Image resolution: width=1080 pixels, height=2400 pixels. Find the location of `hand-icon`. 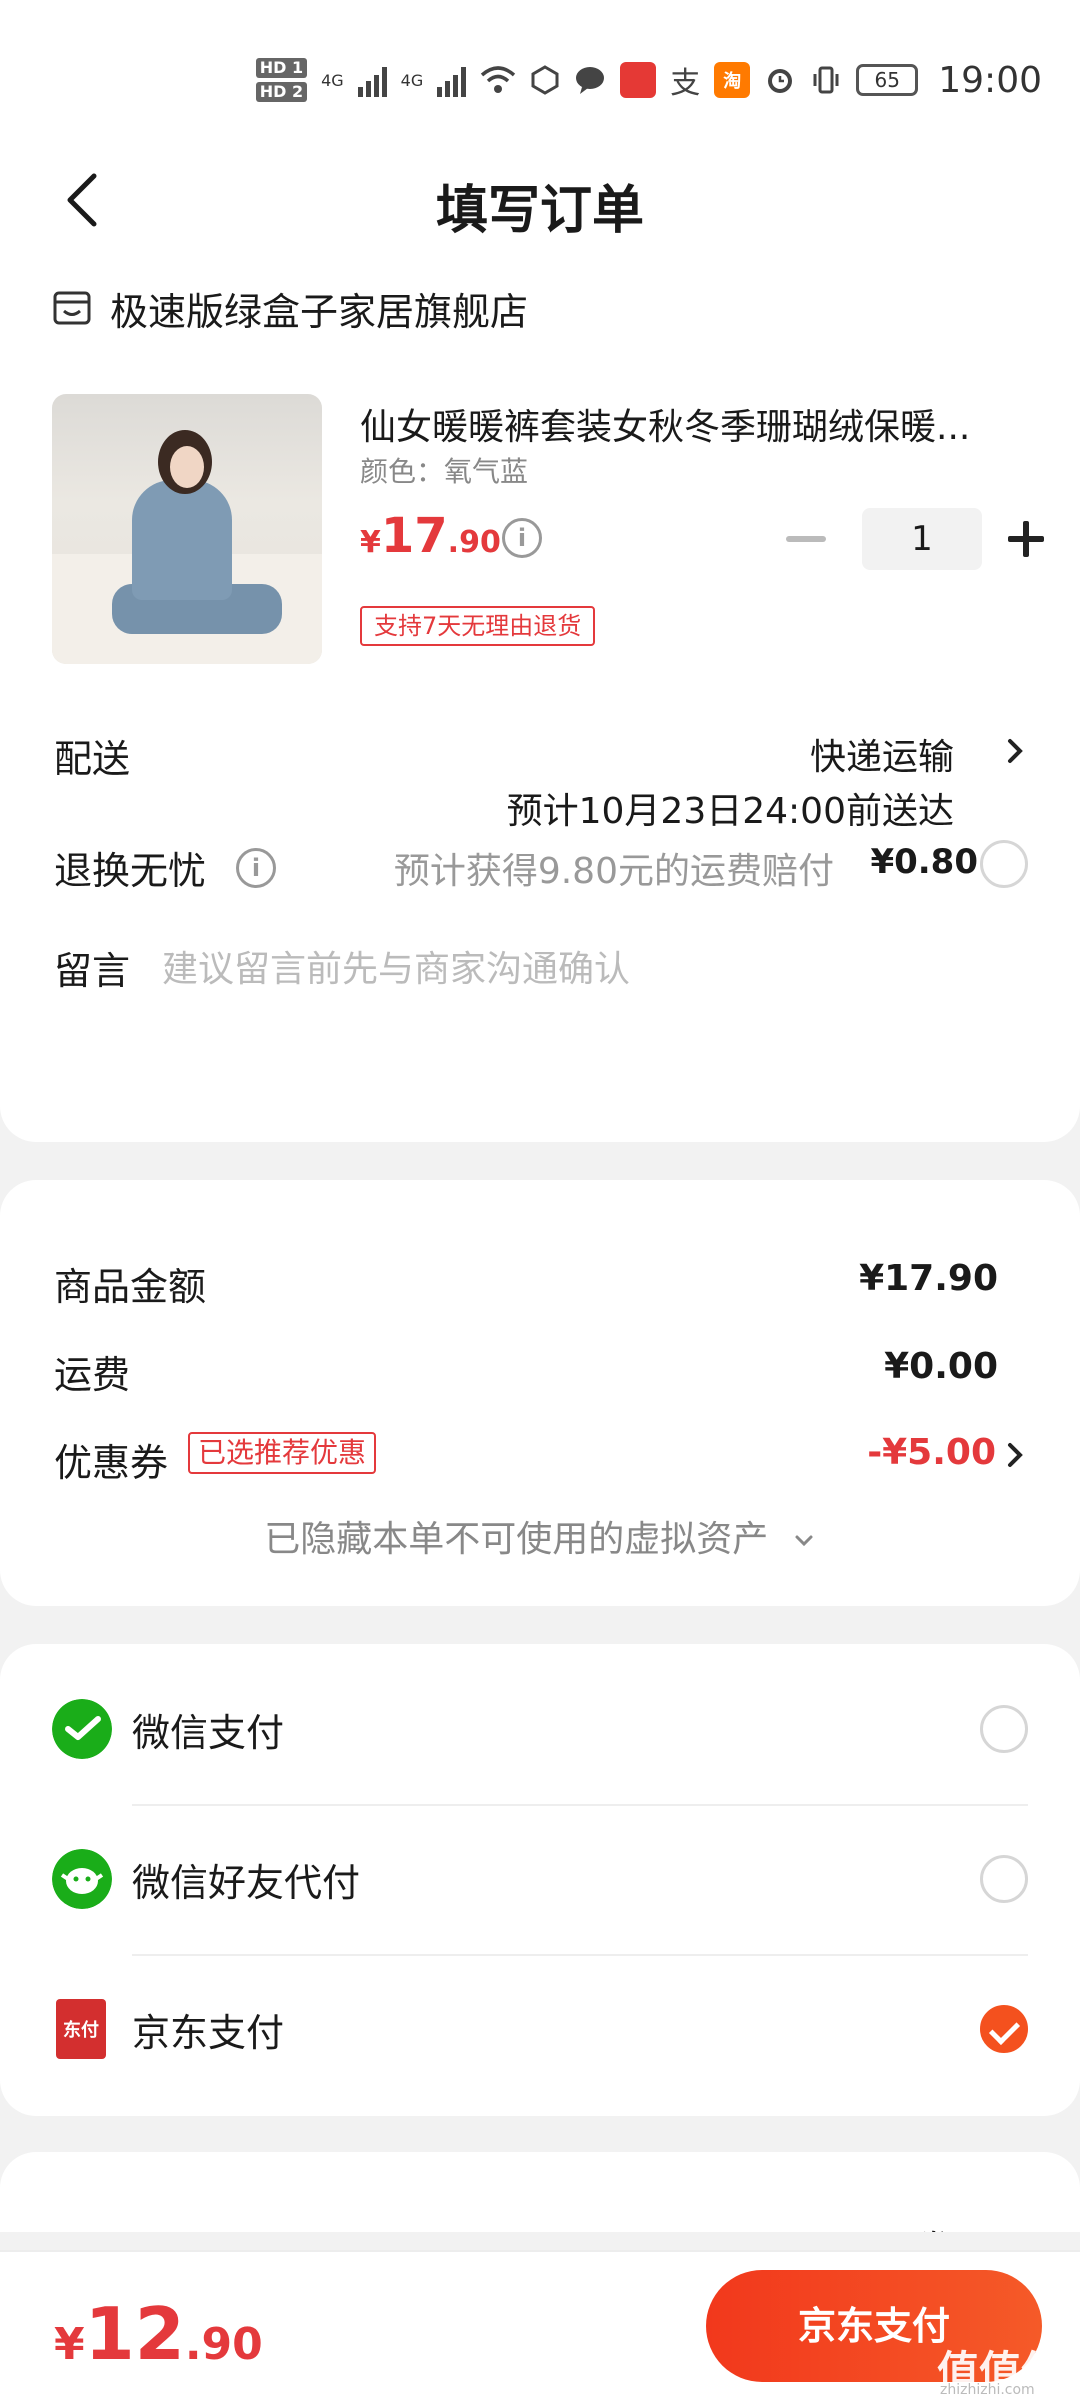

hand-icon is located at coordinates (545, 80).